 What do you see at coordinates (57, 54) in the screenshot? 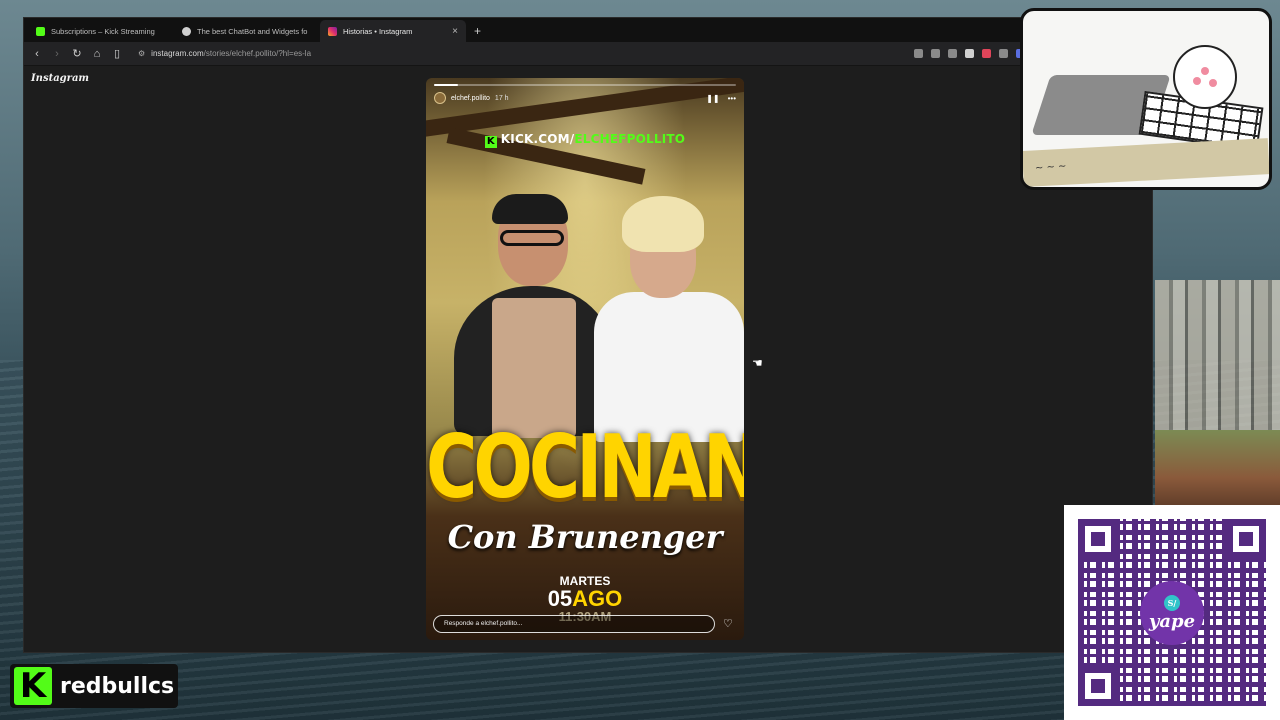
I see `forward-icon: ›` at bounding box center [57, 54].